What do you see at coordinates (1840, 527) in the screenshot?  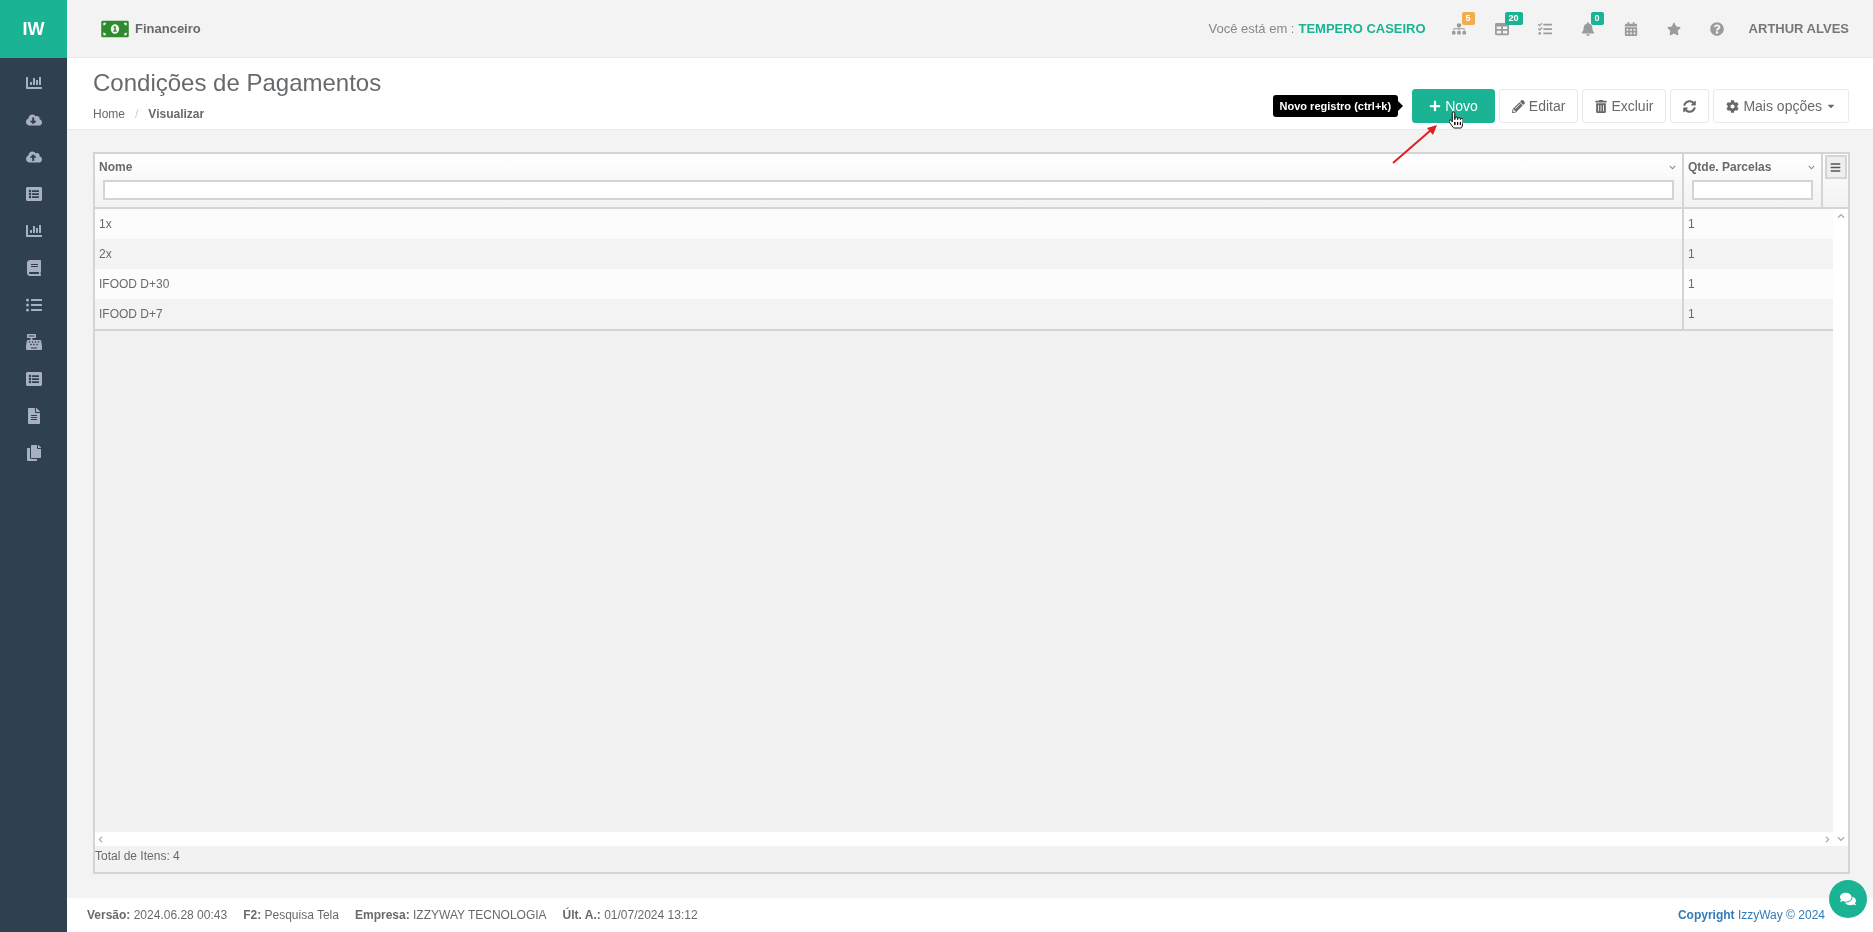 I see `vertical-scrollbar` at bounding box center [1840, 527].